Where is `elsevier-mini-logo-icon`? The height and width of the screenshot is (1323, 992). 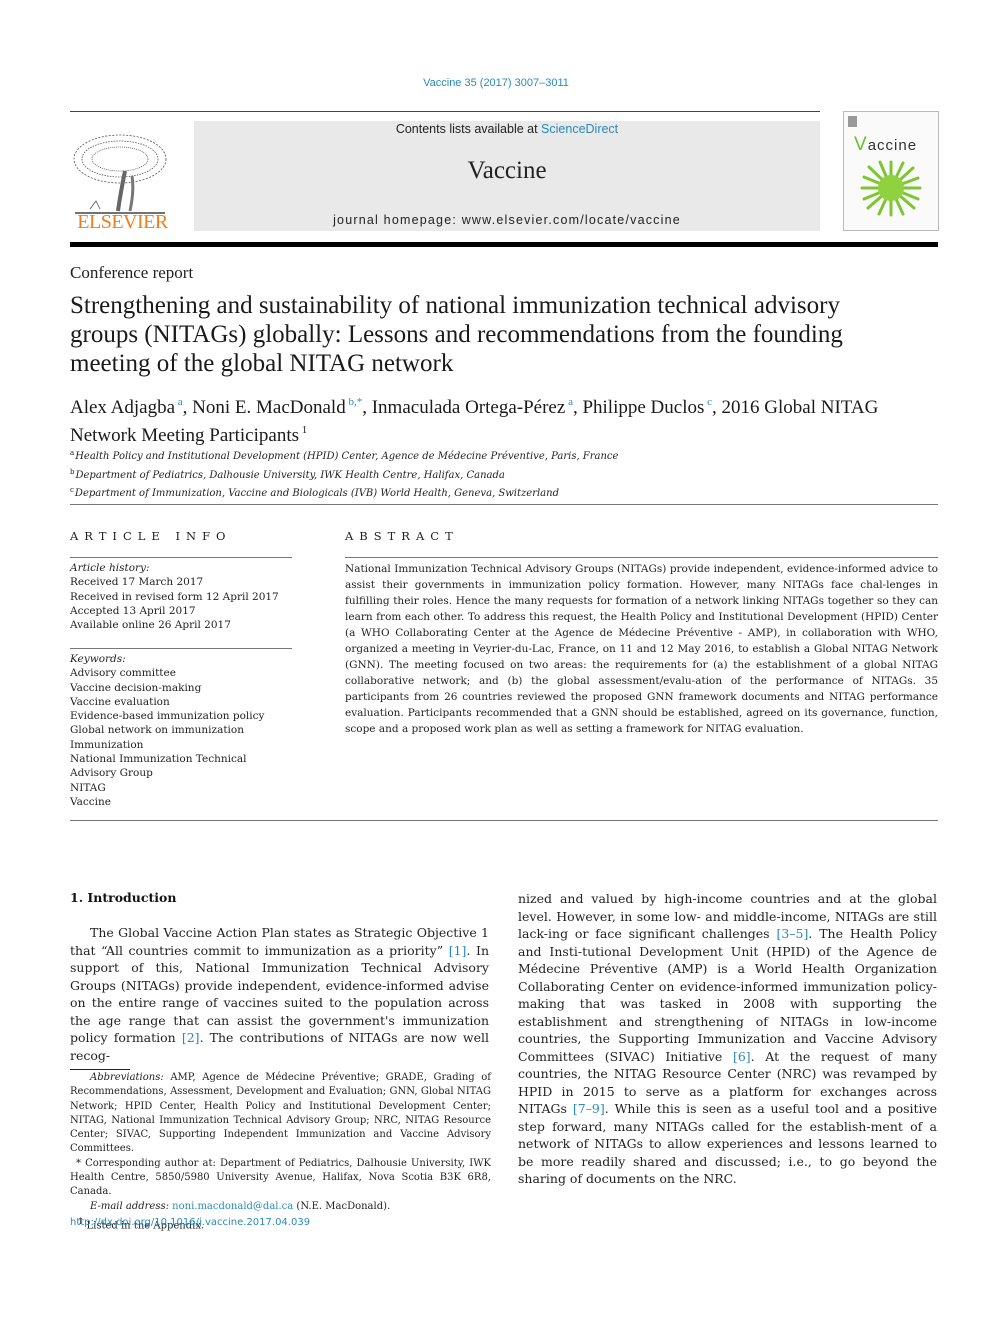
elsevier-mini-logo-icon is located at coordinates (852, 121).